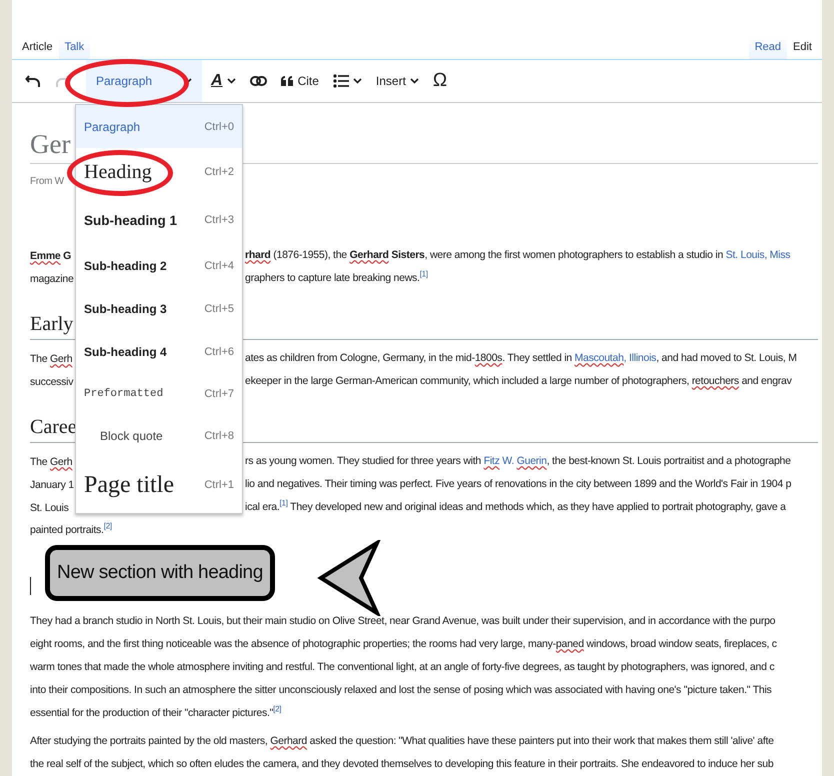  Describe the element at coordinates (47, 182) in the screenshot. I see `page-subtitle: From W` at that location.